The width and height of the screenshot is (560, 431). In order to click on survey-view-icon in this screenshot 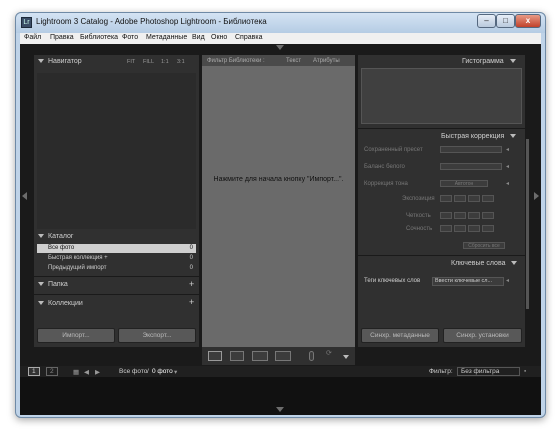, I will do `click(283, 356)`.